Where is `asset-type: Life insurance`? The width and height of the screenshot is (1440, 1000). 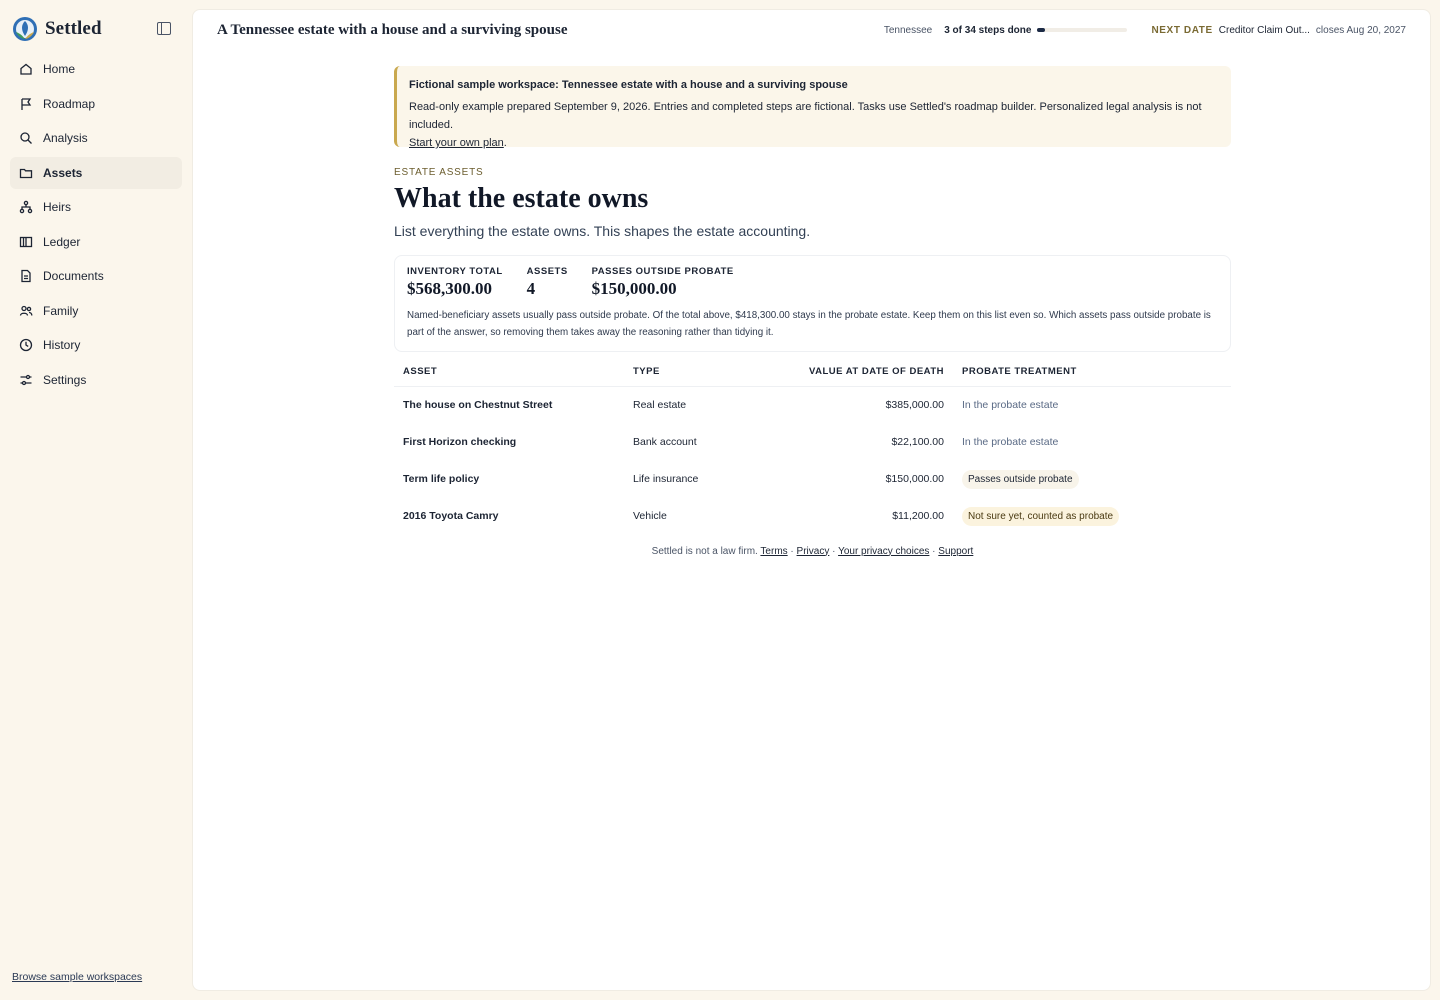
asset-type: Life insurance is located at coordinates (666, 479).